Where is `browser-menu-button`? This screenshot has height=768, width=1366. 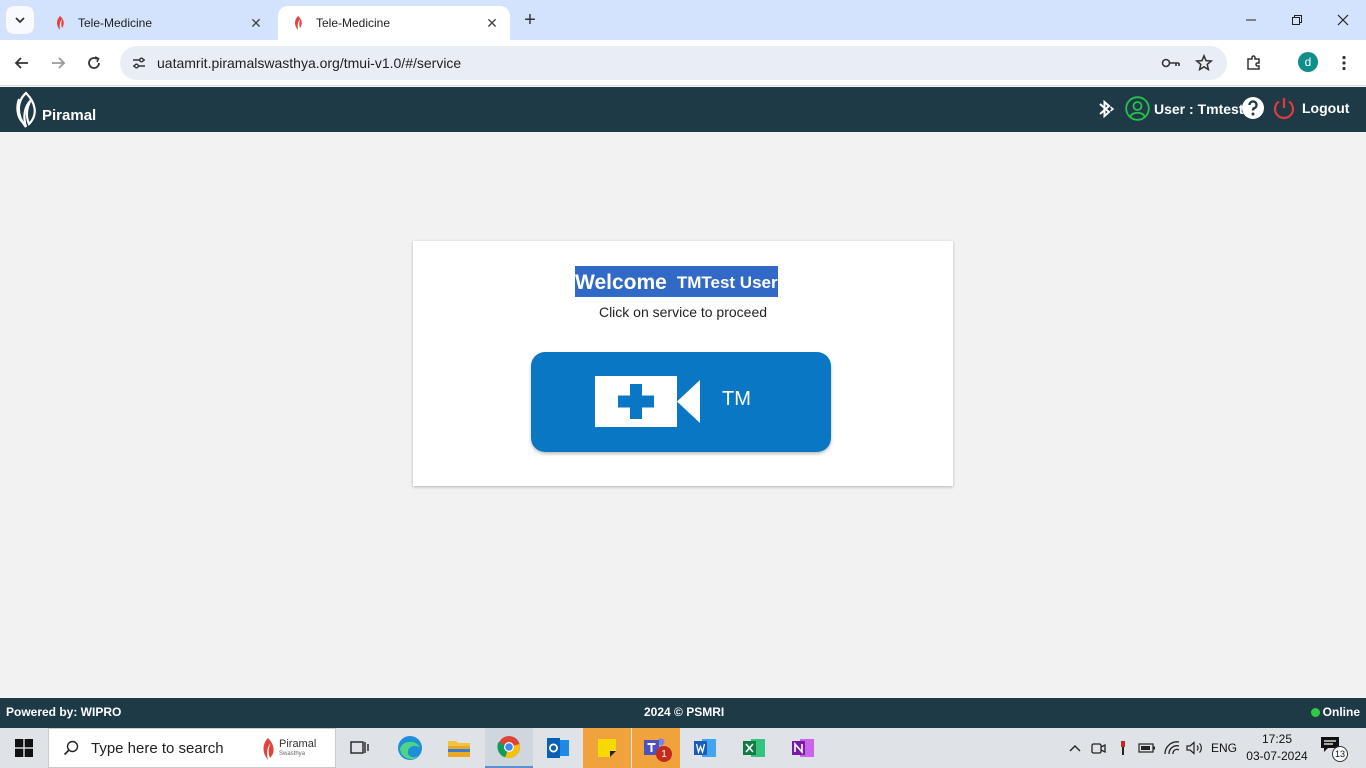
browser-menu-button is located at coordinates (1344, 63).